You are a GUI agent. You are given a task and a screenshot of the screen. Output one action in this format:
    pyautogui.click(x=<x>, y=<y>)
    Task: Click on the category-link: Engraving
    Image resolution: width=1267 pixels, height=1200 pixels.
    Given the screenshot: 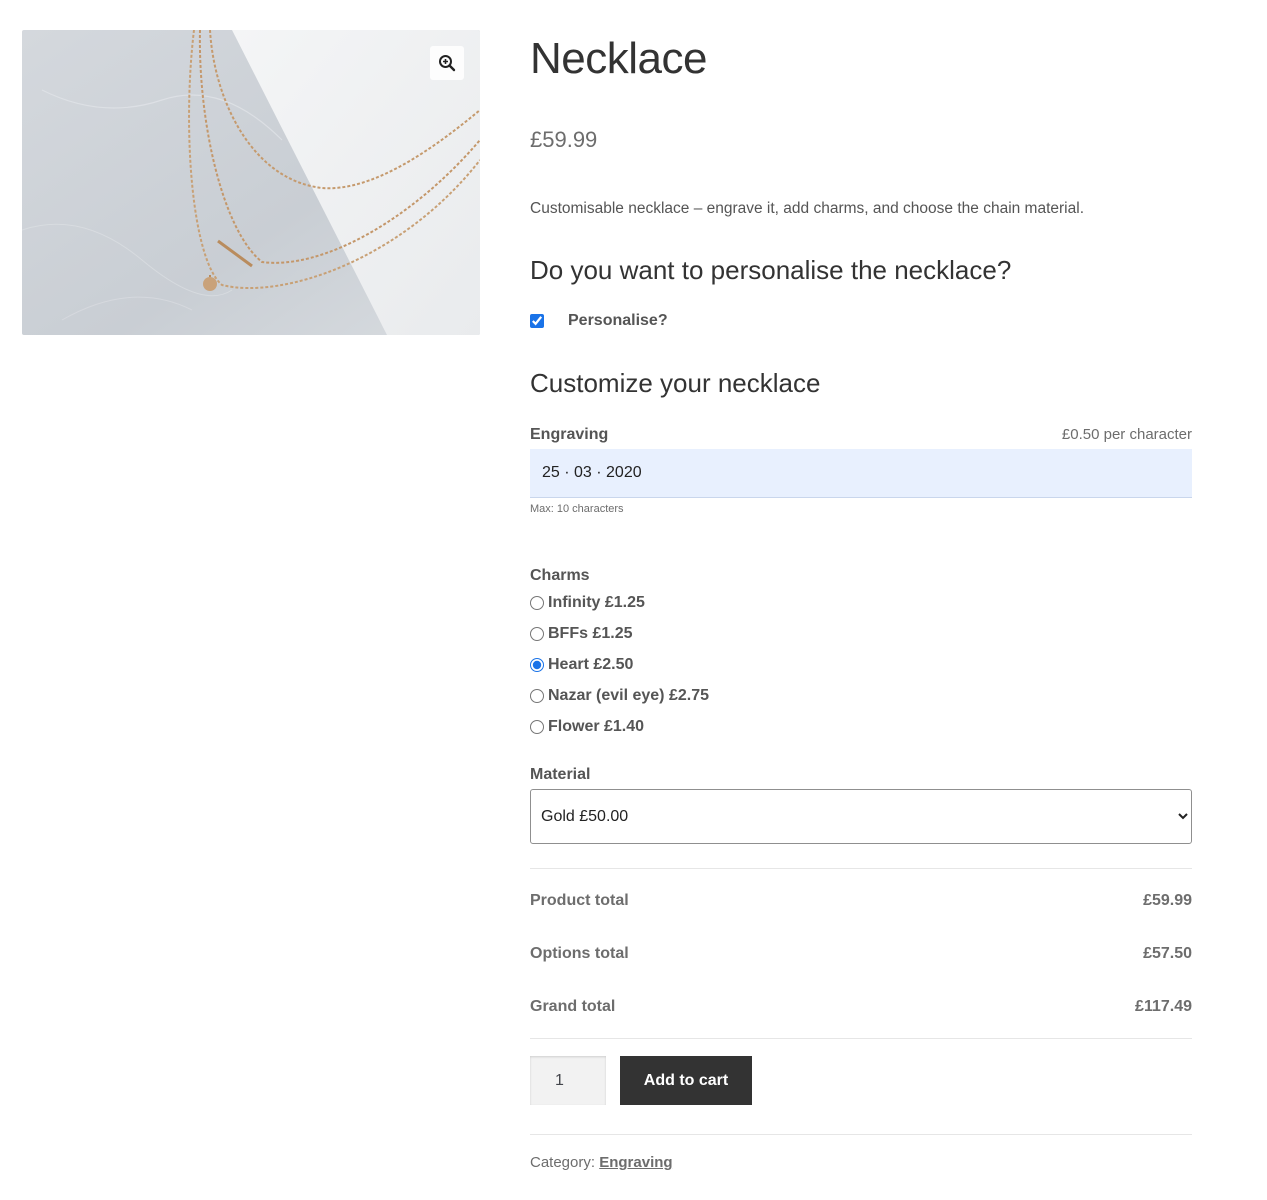 What is the action you would take?
    pyautogui.click(x=635, y=1162)
    